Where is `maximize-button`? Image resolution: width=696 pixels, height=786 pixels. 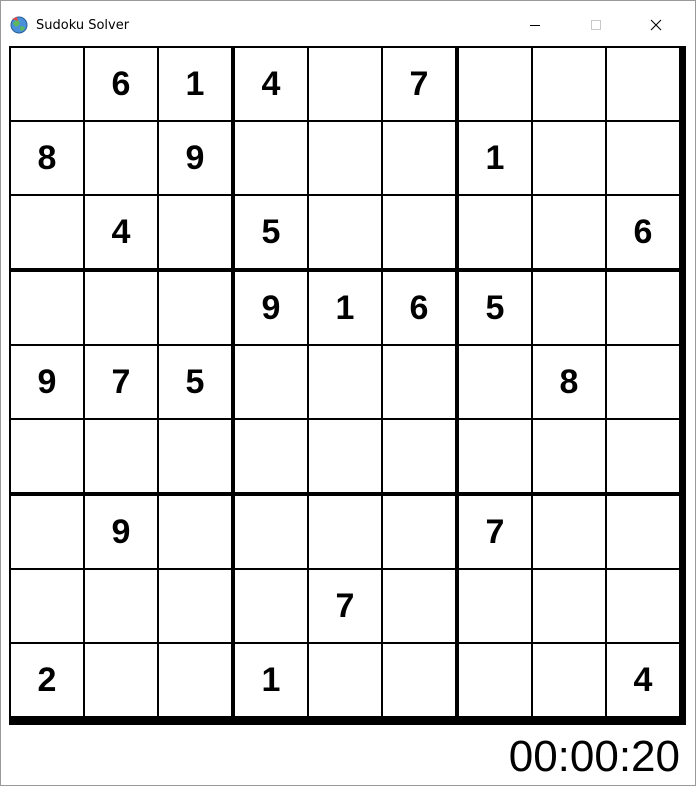 maximize-button is located at coordinates (596, 25).